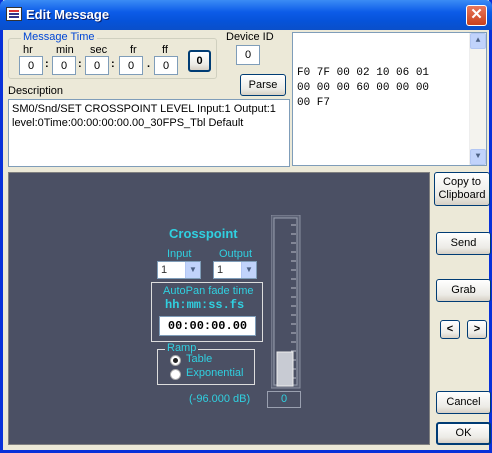 The height and width of the screenshot is (453, 492). What do you see at coordinates (463, 433) in the screenshot?
I see `ok-button: OK` at bounding box center [463, 433].